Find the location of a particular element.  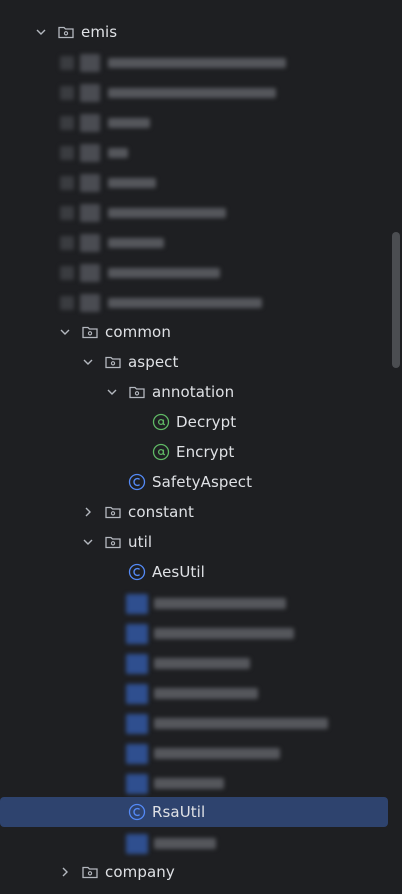

tree-node-label: aspect is located at coordinates (153, 362).